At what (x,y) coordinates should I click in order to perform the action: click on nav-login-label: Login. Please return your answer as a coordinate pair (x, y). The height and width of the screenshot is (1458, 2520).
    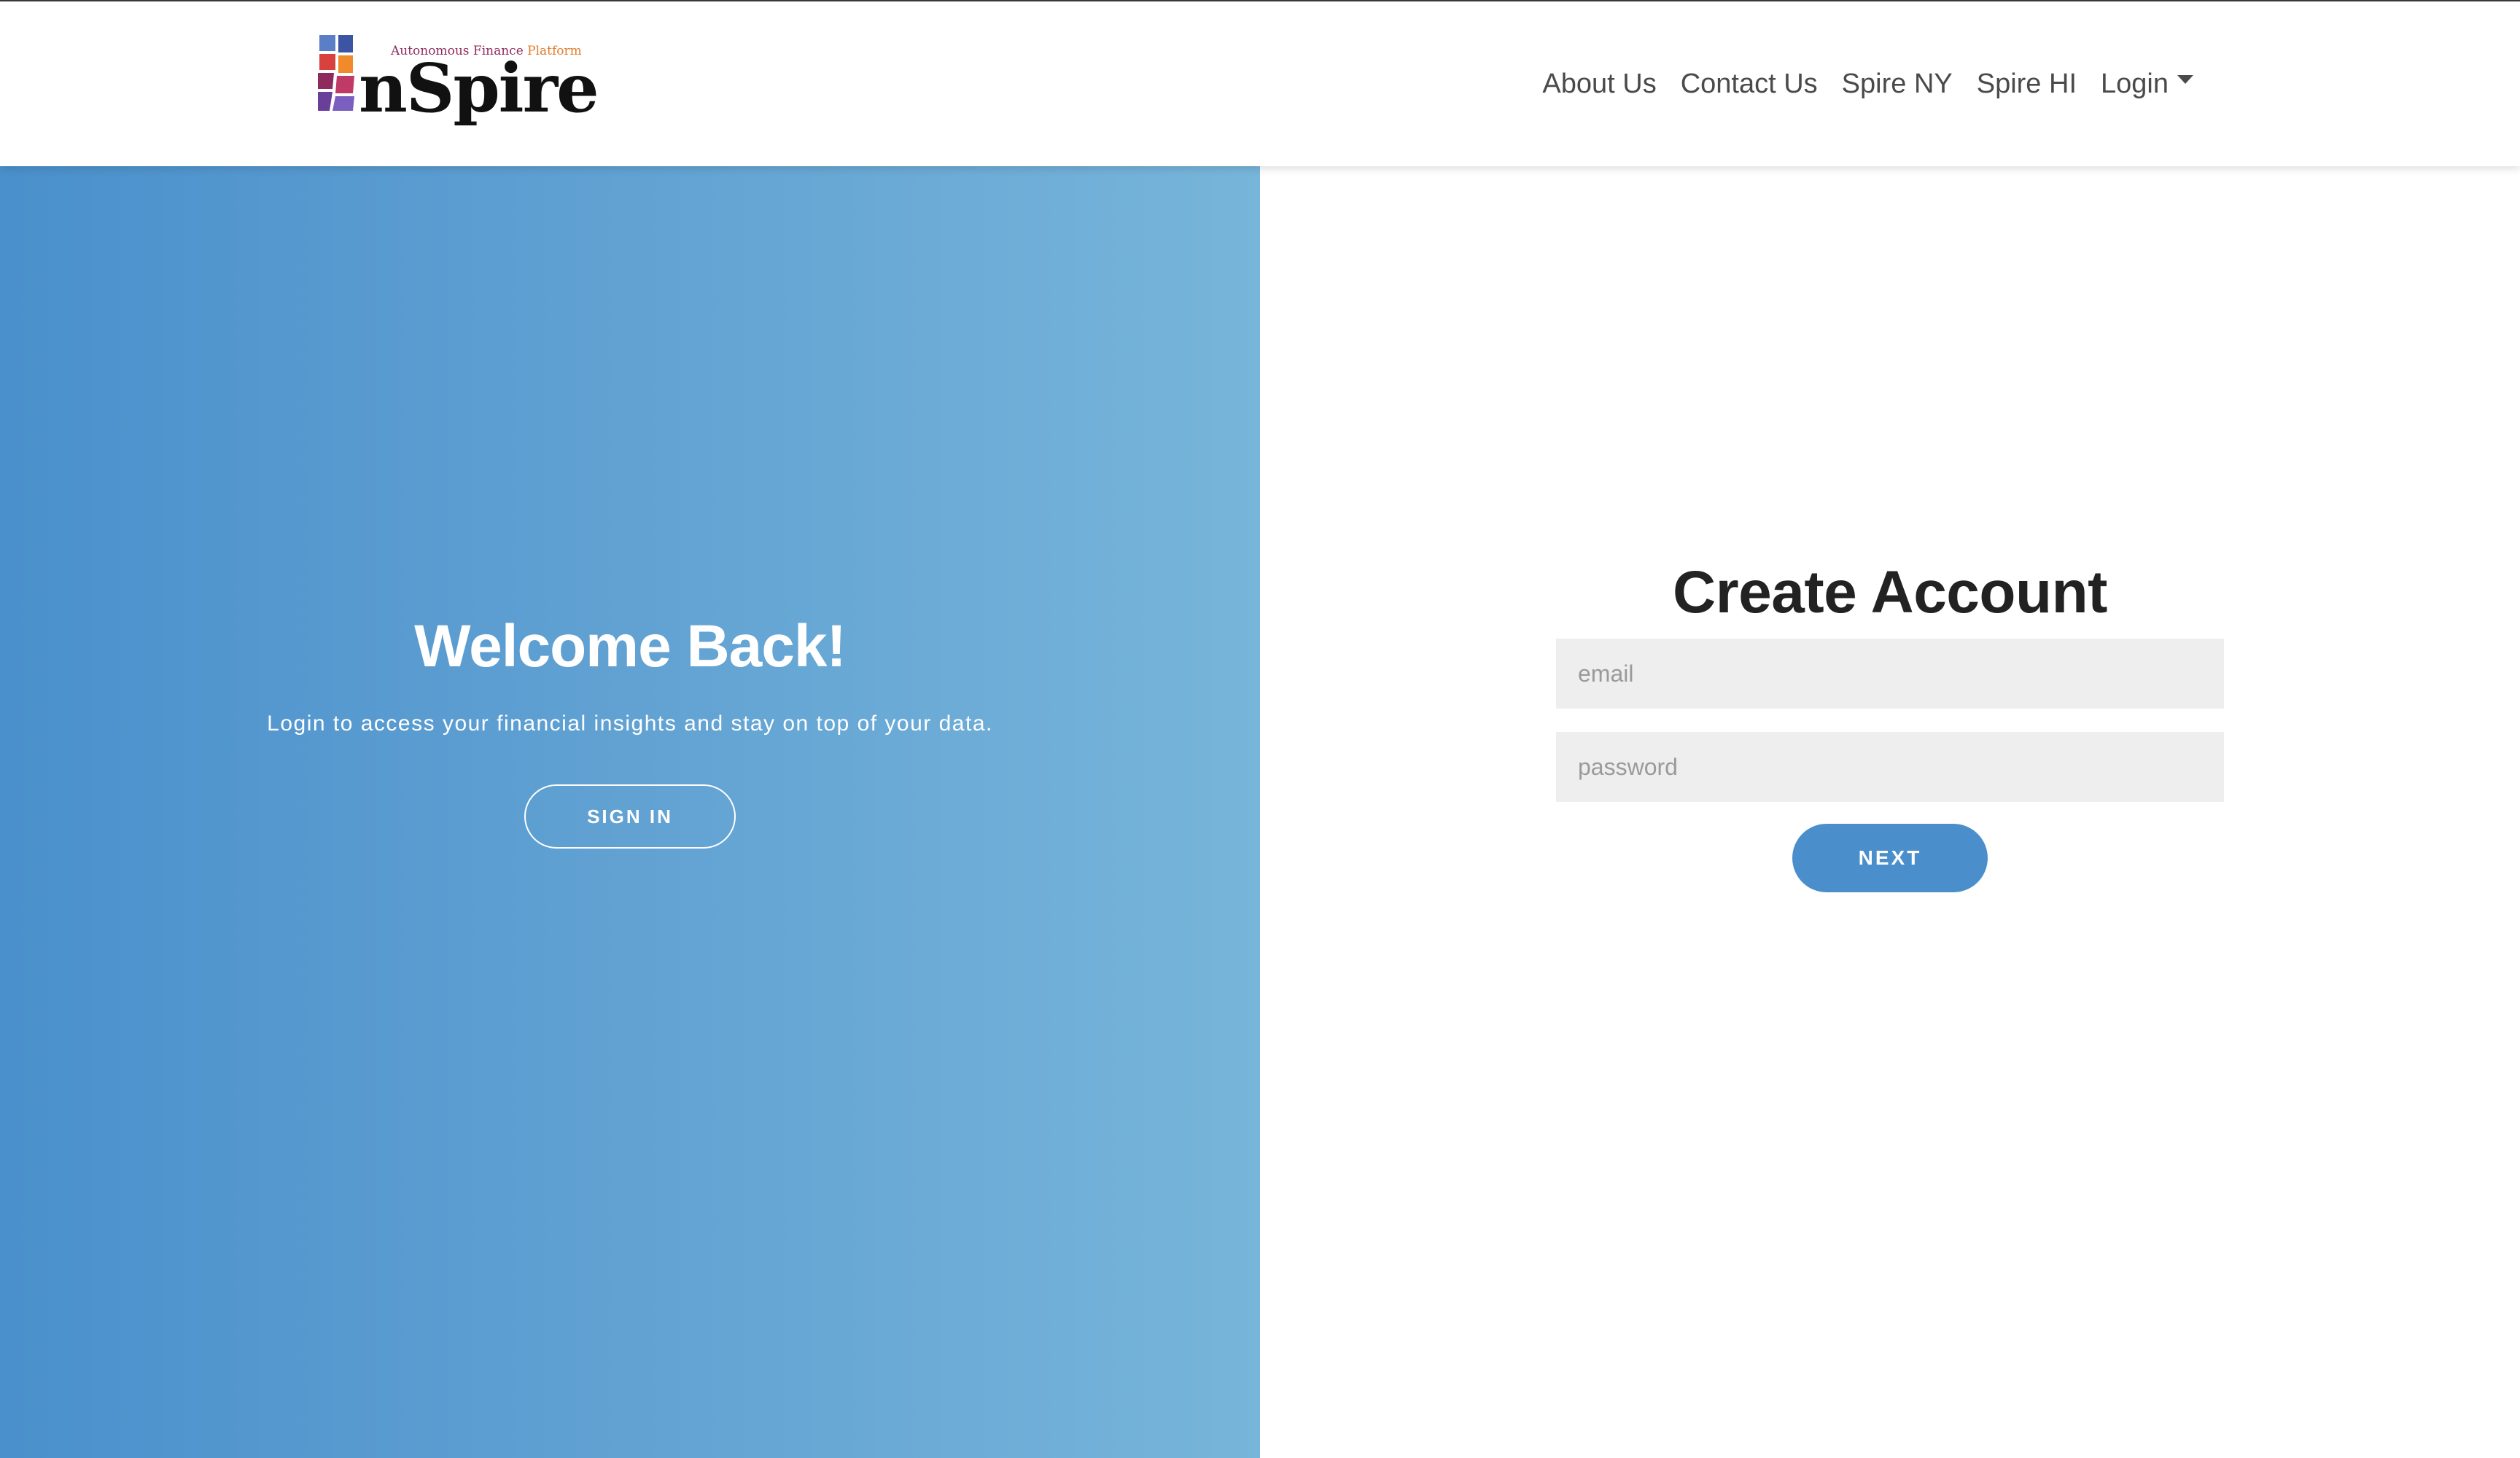
    Looking at the image, I should click on (2135, 83).